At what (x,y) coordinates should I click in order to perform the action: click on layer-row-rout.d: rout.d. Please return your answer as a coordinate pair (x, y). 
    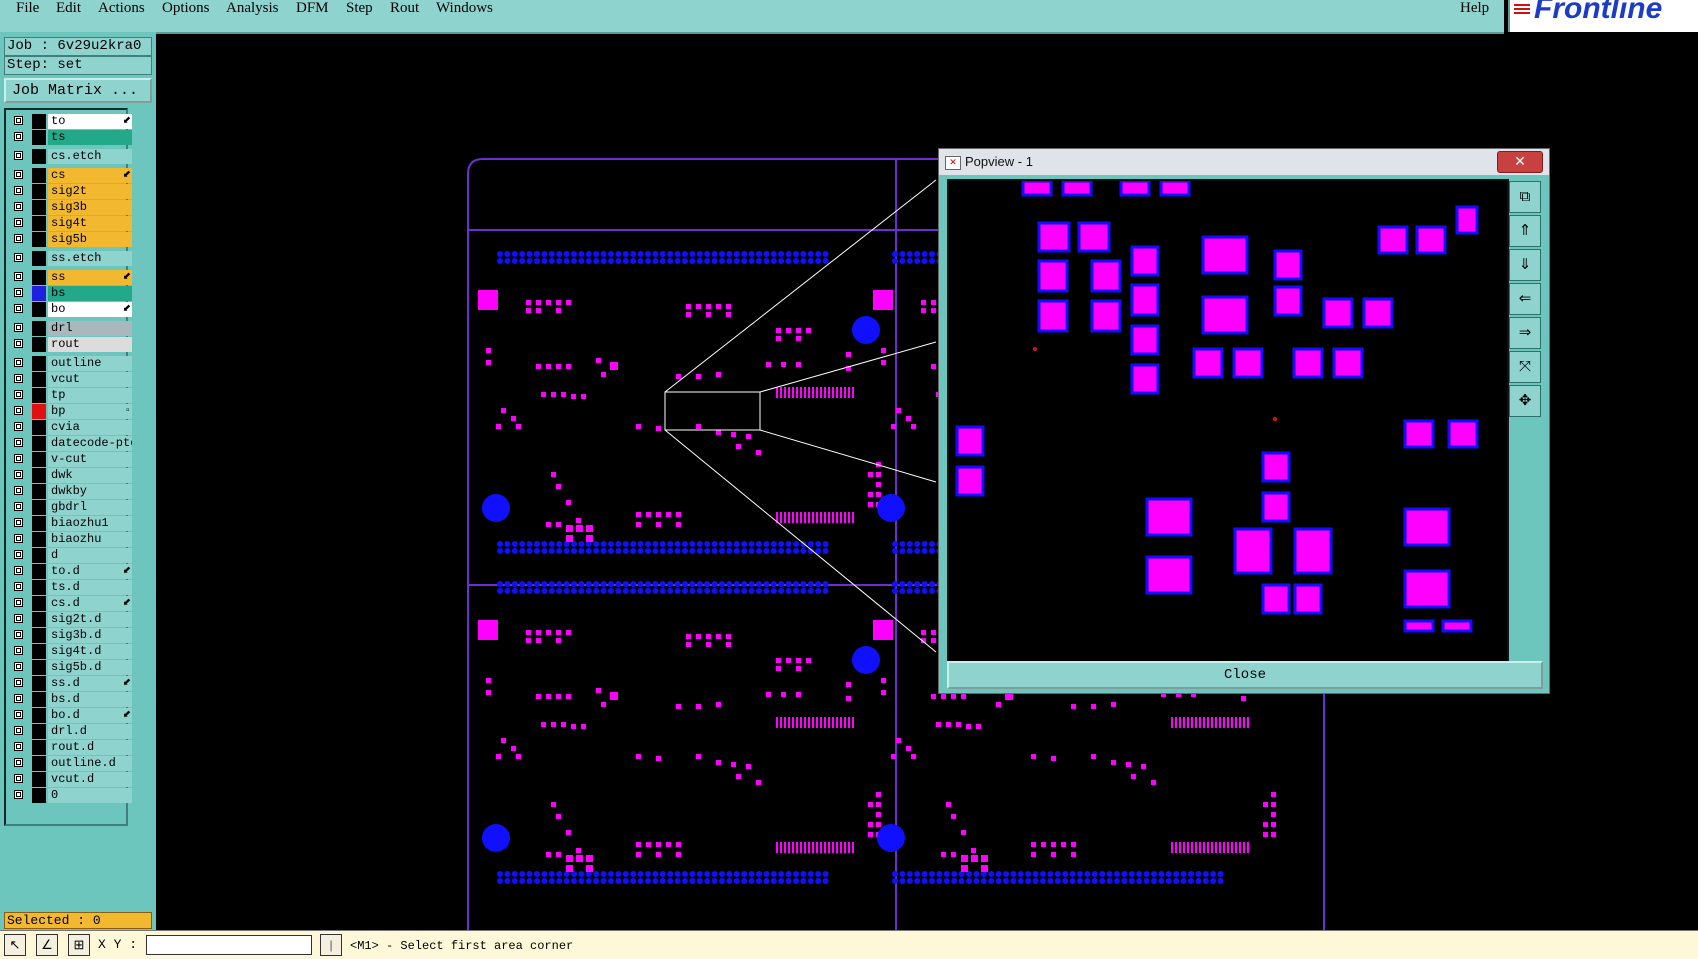
    Looking at the image, I should click on (71, 747).